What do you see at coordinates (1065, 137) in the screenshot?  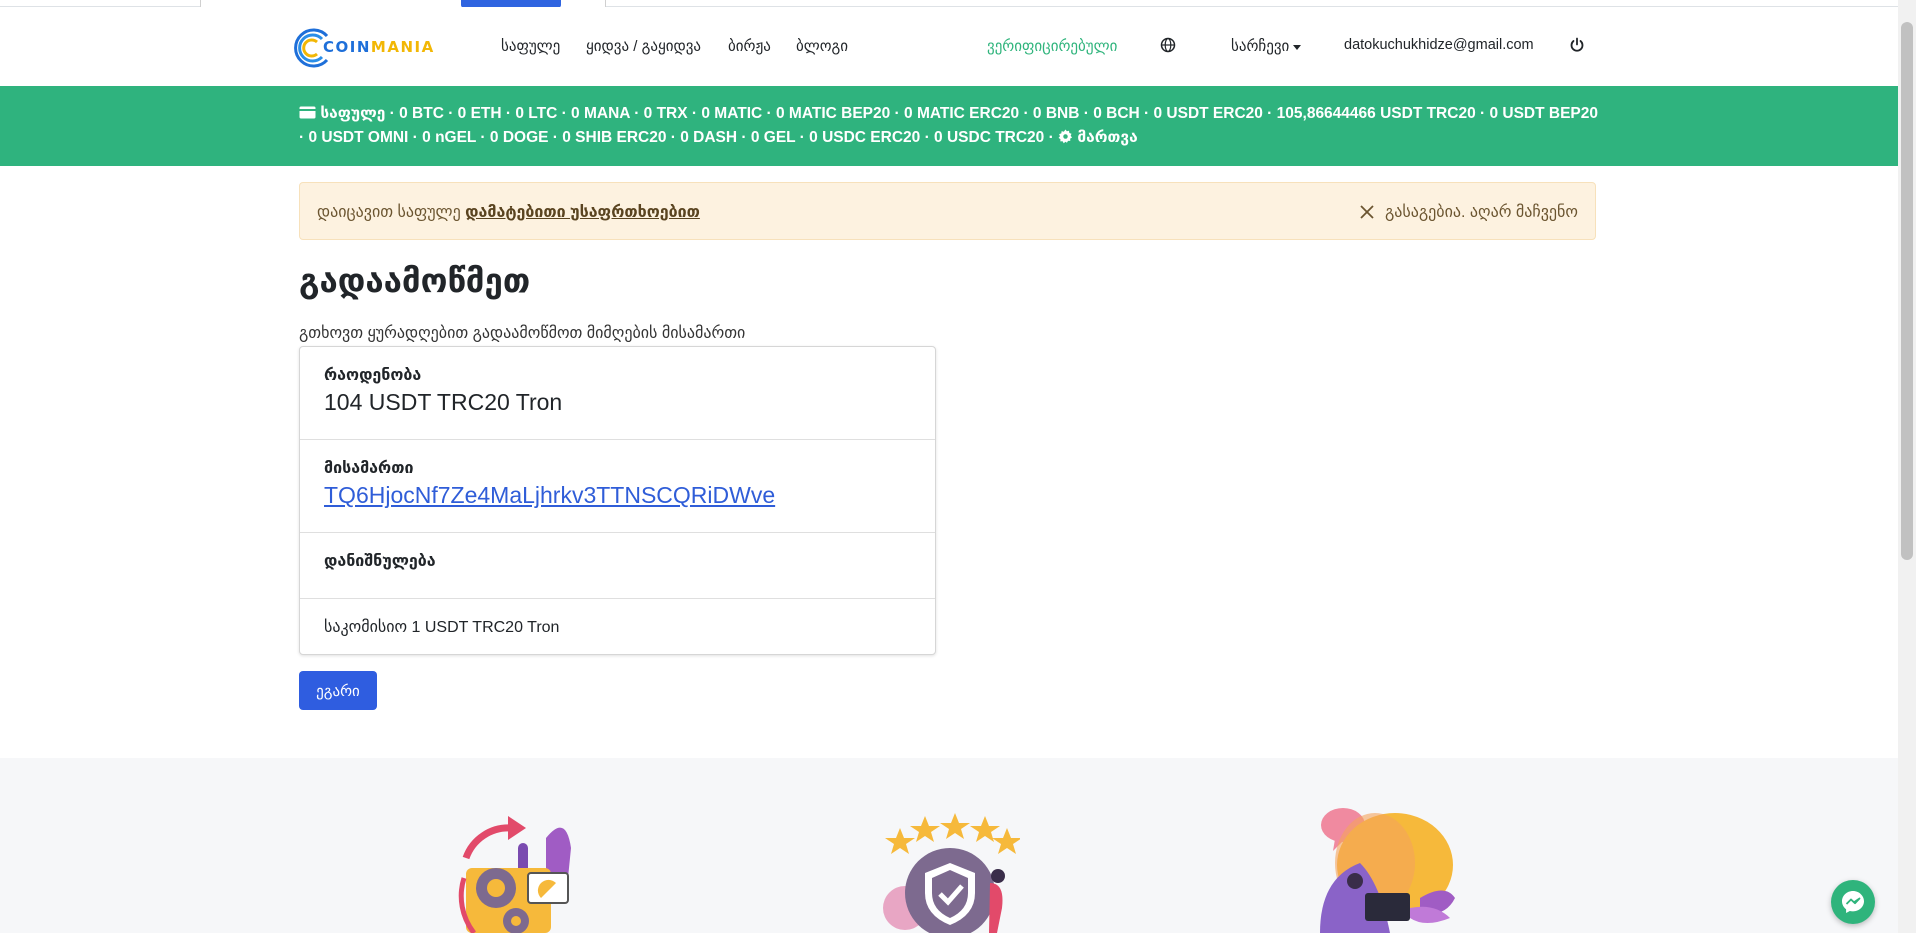 I see `gear-icon` at bounding box center [1065, 137].